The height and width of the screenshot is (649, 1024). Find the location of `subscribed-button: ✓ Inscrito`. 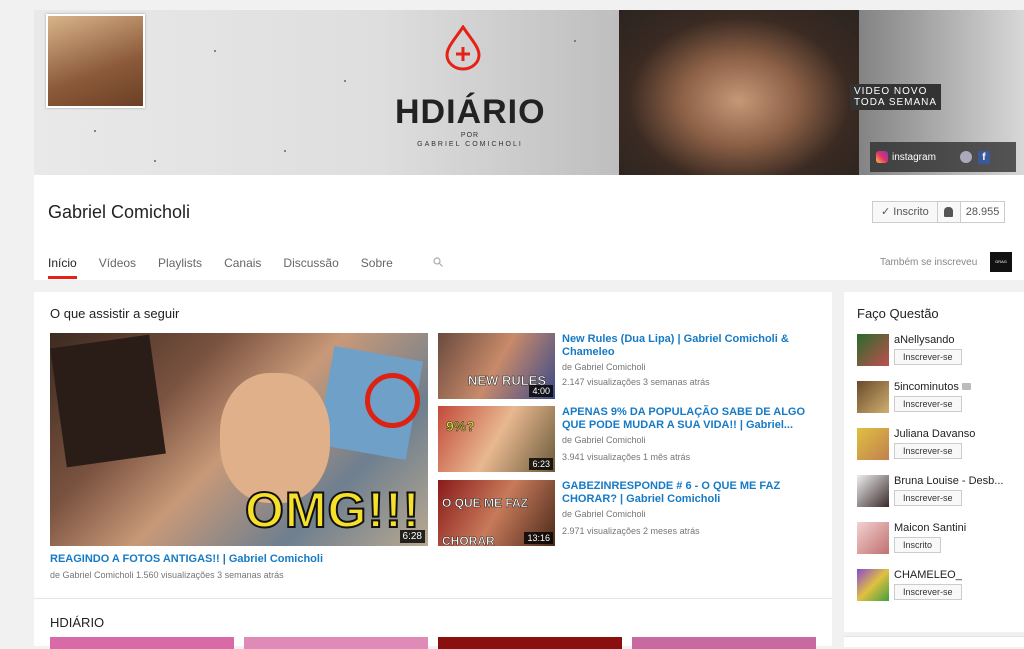

subscribed-button: ✓ Inscrito is located at coordinates (905, 212).